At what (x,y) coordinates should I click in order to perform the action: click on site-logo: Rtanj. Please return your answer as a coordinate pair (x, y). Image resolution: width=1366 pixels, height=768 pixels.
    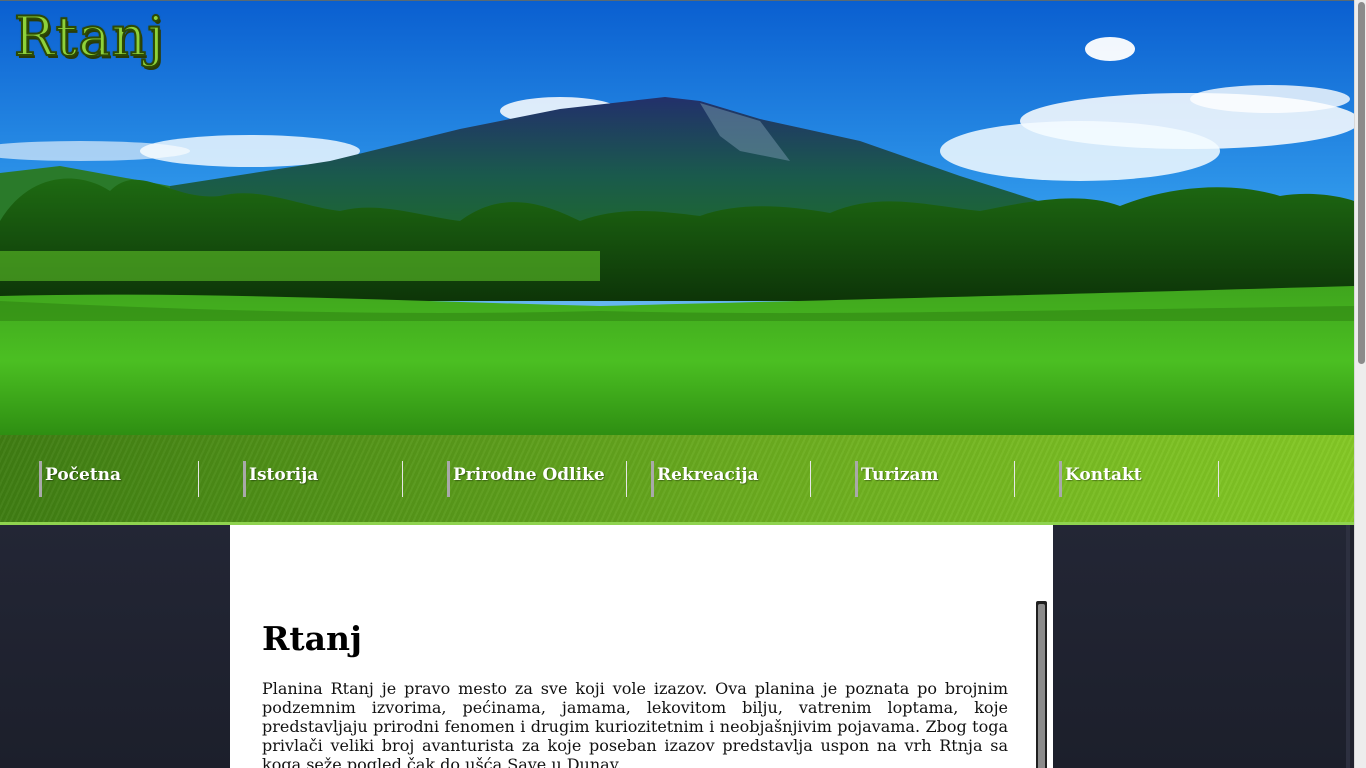
    Looking at the image, I should click on (89, 37).